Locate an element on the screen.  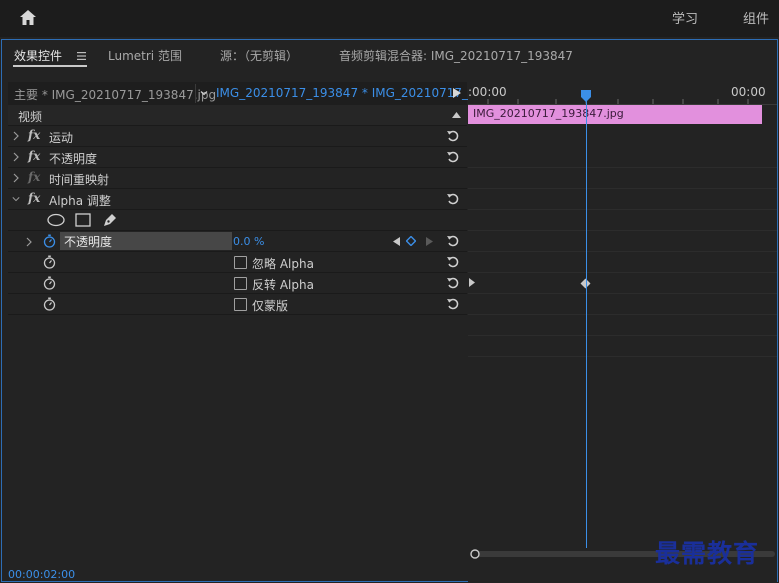
ignore-alpha-label: 忽略 Alpha is located at coordinates (283, 264).